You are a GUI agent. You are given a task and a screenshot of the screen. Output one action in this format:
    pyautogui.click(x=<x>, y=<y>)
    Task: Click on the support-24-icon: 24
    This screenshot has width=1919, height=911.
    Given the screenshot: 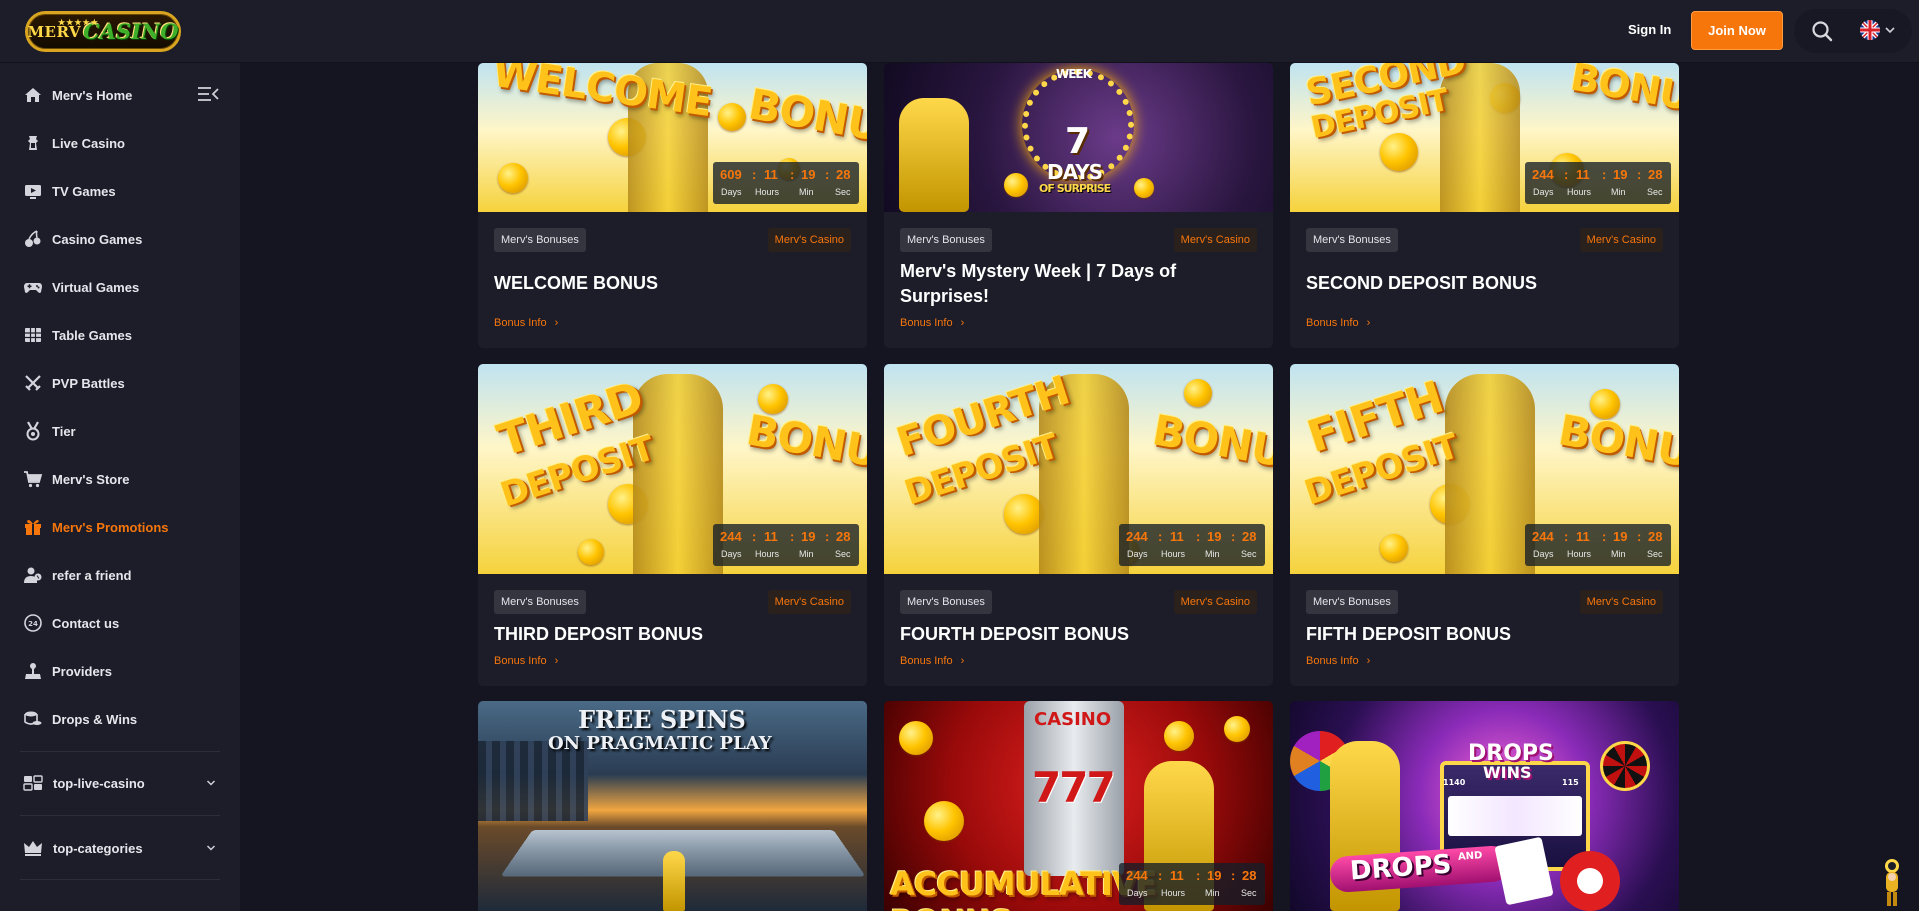 What is the action you would take?
    pyautogui.click(x=33, y=623)
    